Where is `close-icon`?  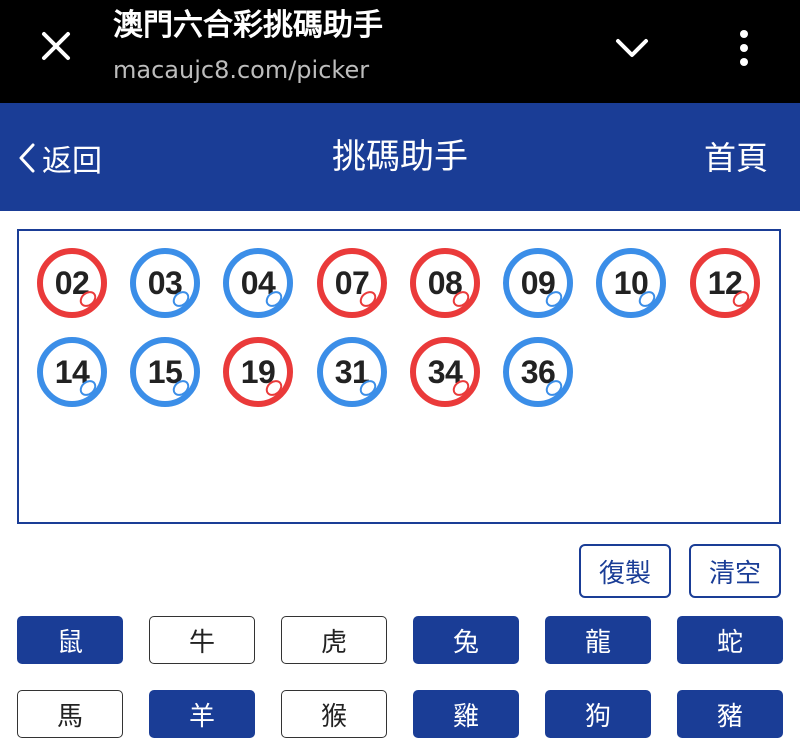 close-icon is located at coordinates (56, 46).